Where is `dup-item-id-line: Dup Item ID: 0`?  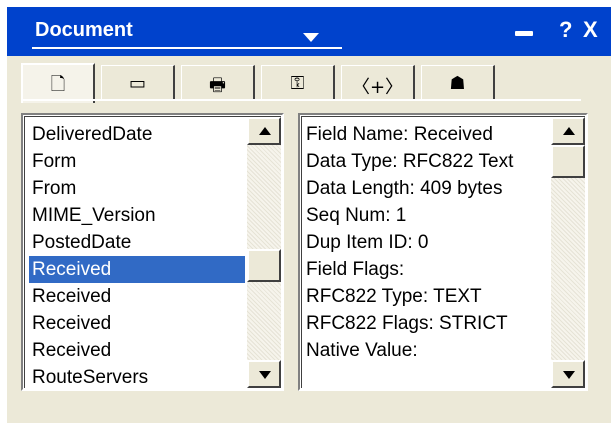
dup-item-id-line: Dup Item ID: 0 is located at coordinates (367, 242).